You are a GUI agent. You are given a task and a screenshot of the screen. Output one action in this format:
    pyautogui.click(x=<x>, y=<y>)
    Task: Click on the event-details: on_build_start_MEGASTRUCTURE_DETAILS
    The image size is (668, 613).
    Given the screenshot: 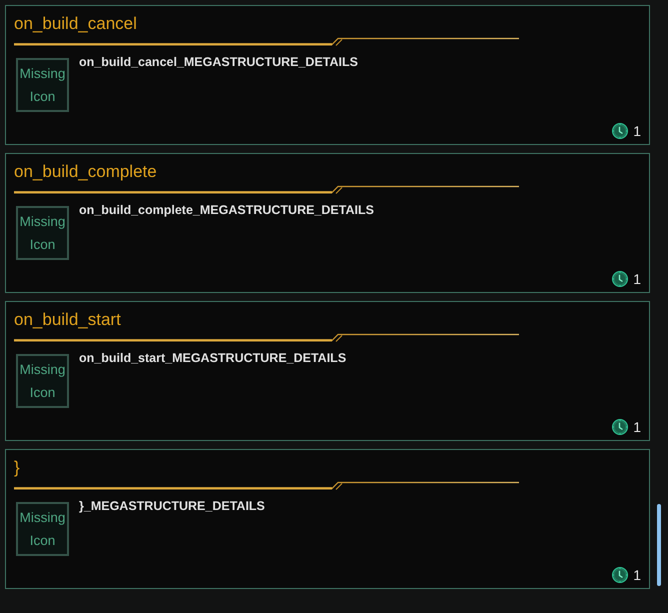 What is the action you would take?
    pyautogui.click(x=212, y=358)
    